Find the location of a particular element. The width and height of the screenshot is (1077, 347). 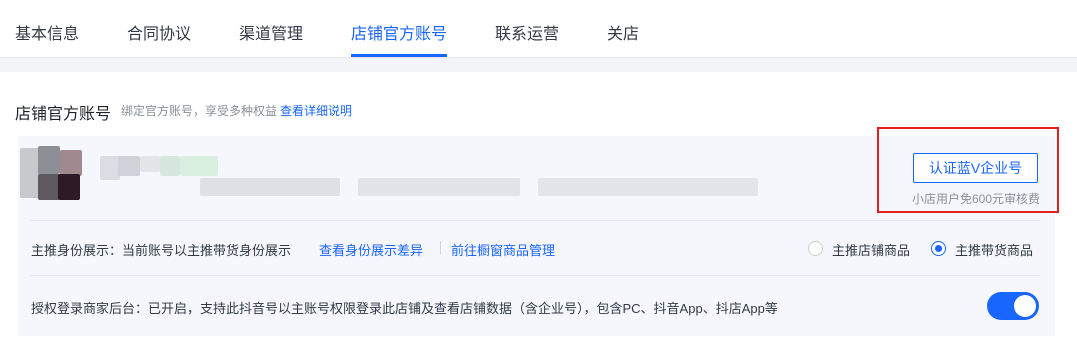

section-description: 绑定官方账号，享受多种权益 is located at coordinates (199, 111).